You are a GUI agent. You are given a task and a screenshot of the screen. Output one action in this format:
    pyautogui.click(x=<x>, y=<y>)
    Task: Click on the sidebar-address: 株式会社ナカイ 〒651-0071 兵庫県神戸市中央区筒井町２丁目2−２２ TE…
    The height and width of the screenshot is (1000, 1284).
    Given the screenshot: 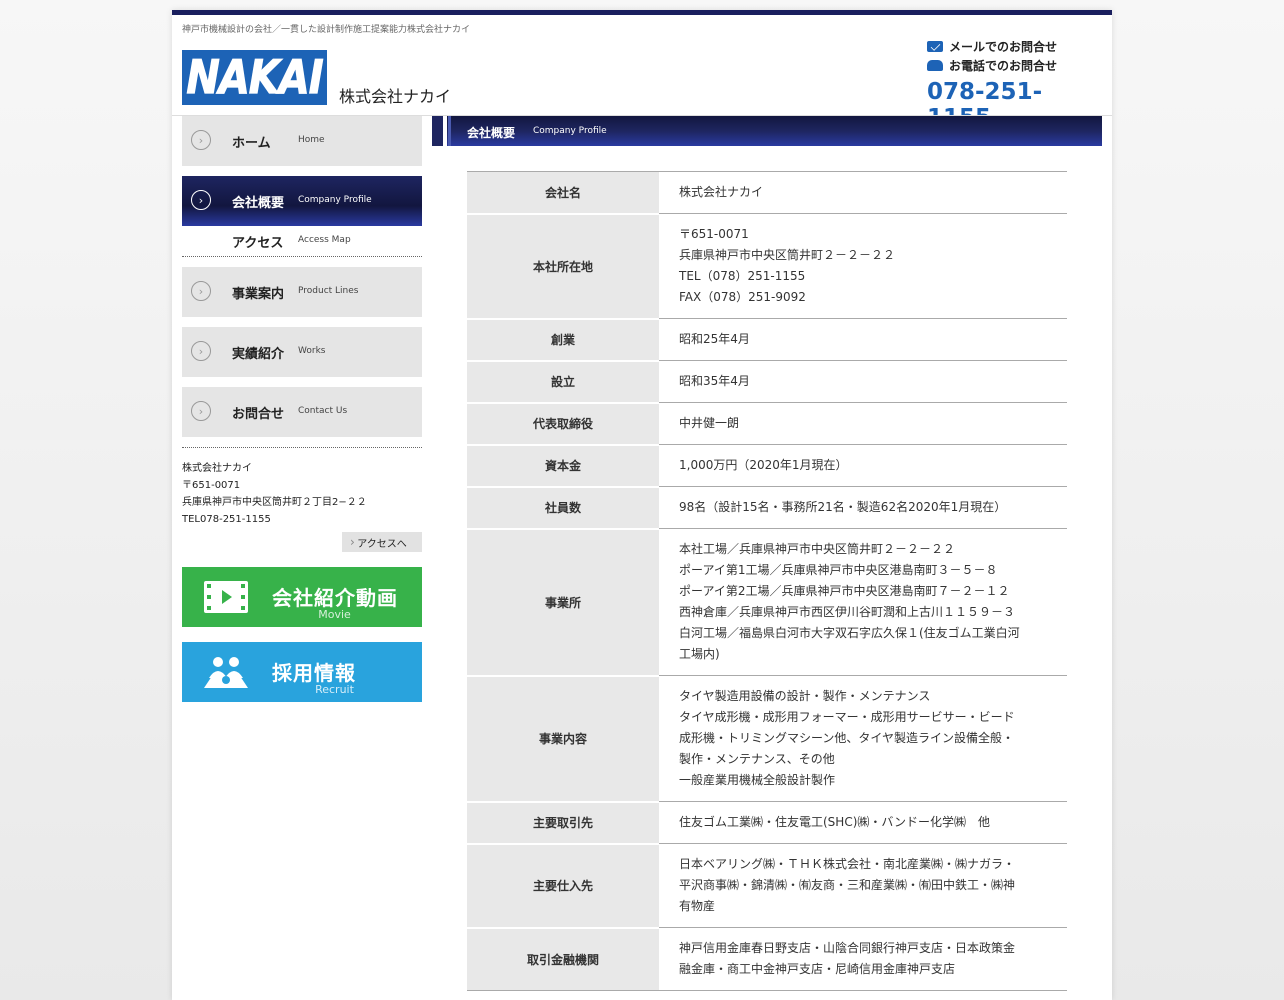 What is the action you would take?
    pyautogui.click(x=302, y=494)
    